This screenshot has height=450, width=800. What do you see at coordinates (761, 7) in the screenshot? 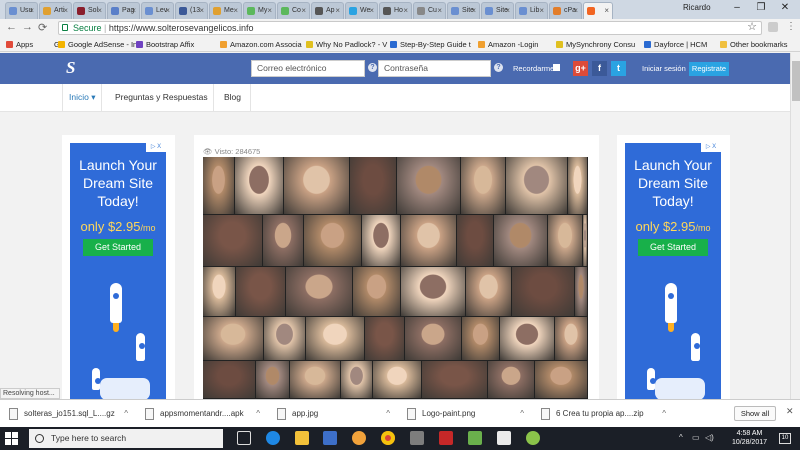
I see `maximize-button: ❐` at bounding box center [761, 7].